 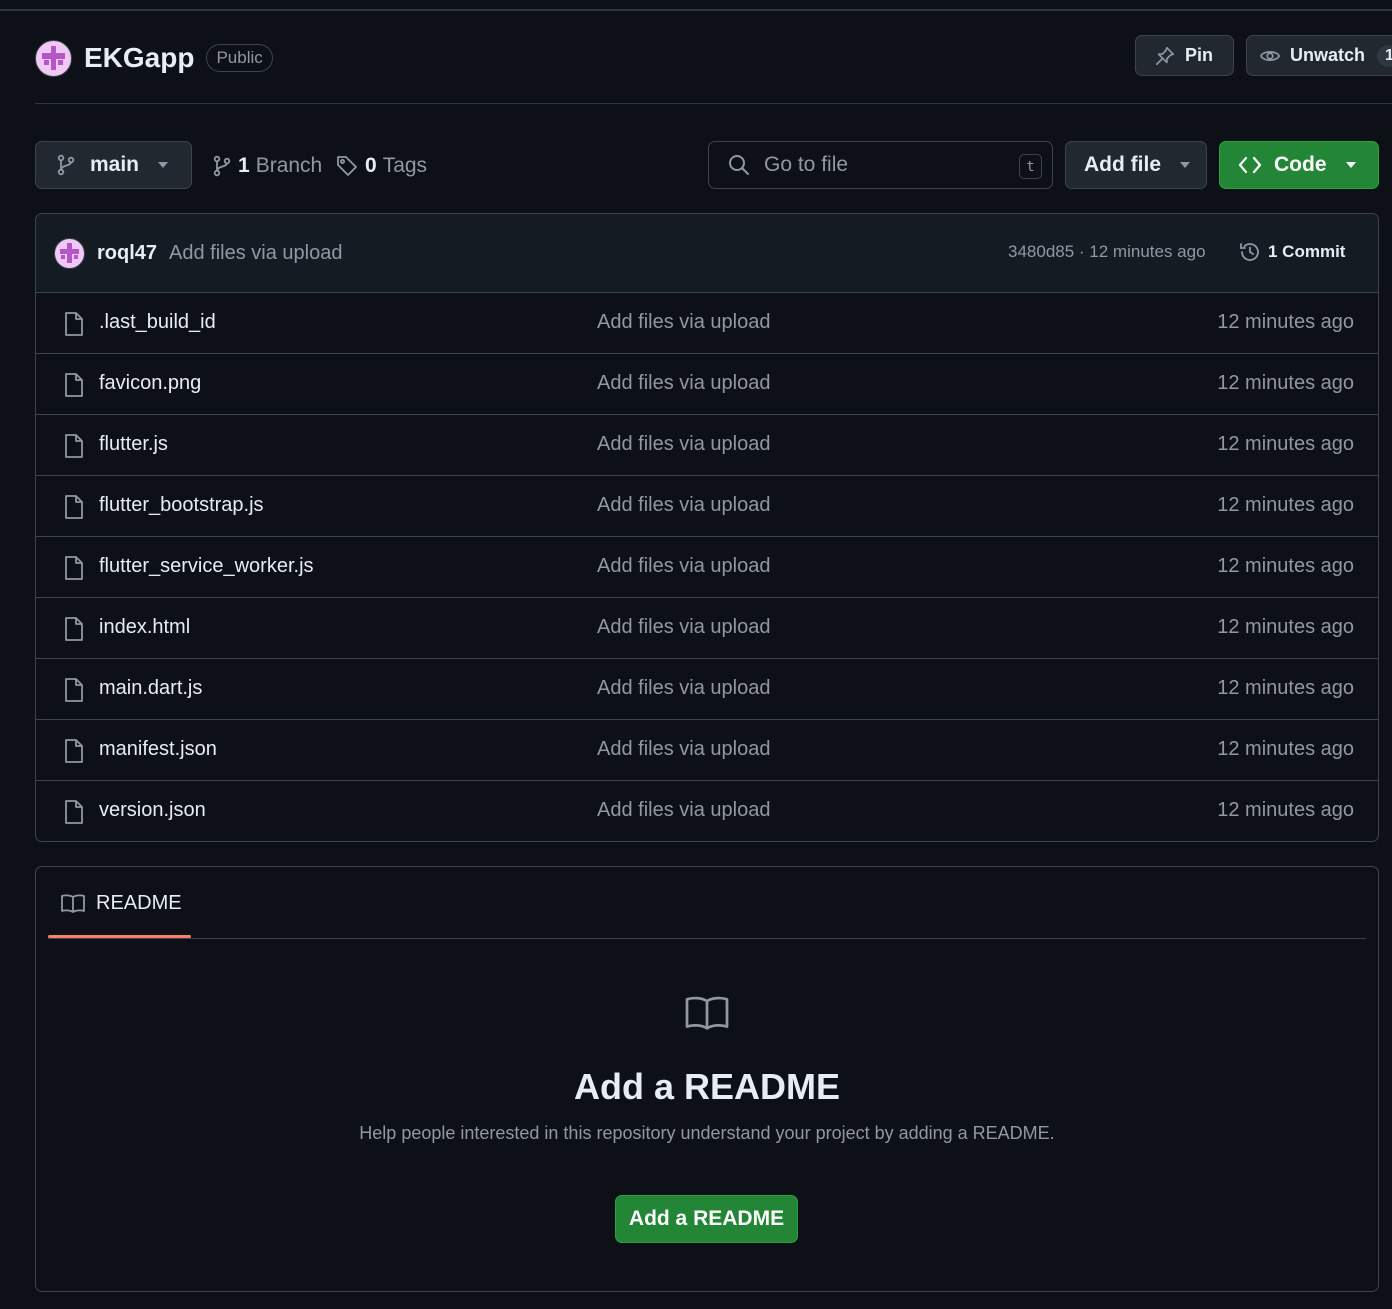 What do you see at coordinates (150, 383) in the screenshot?
I see `file-name-link: favicon.png` at bounding box center [150, 383].